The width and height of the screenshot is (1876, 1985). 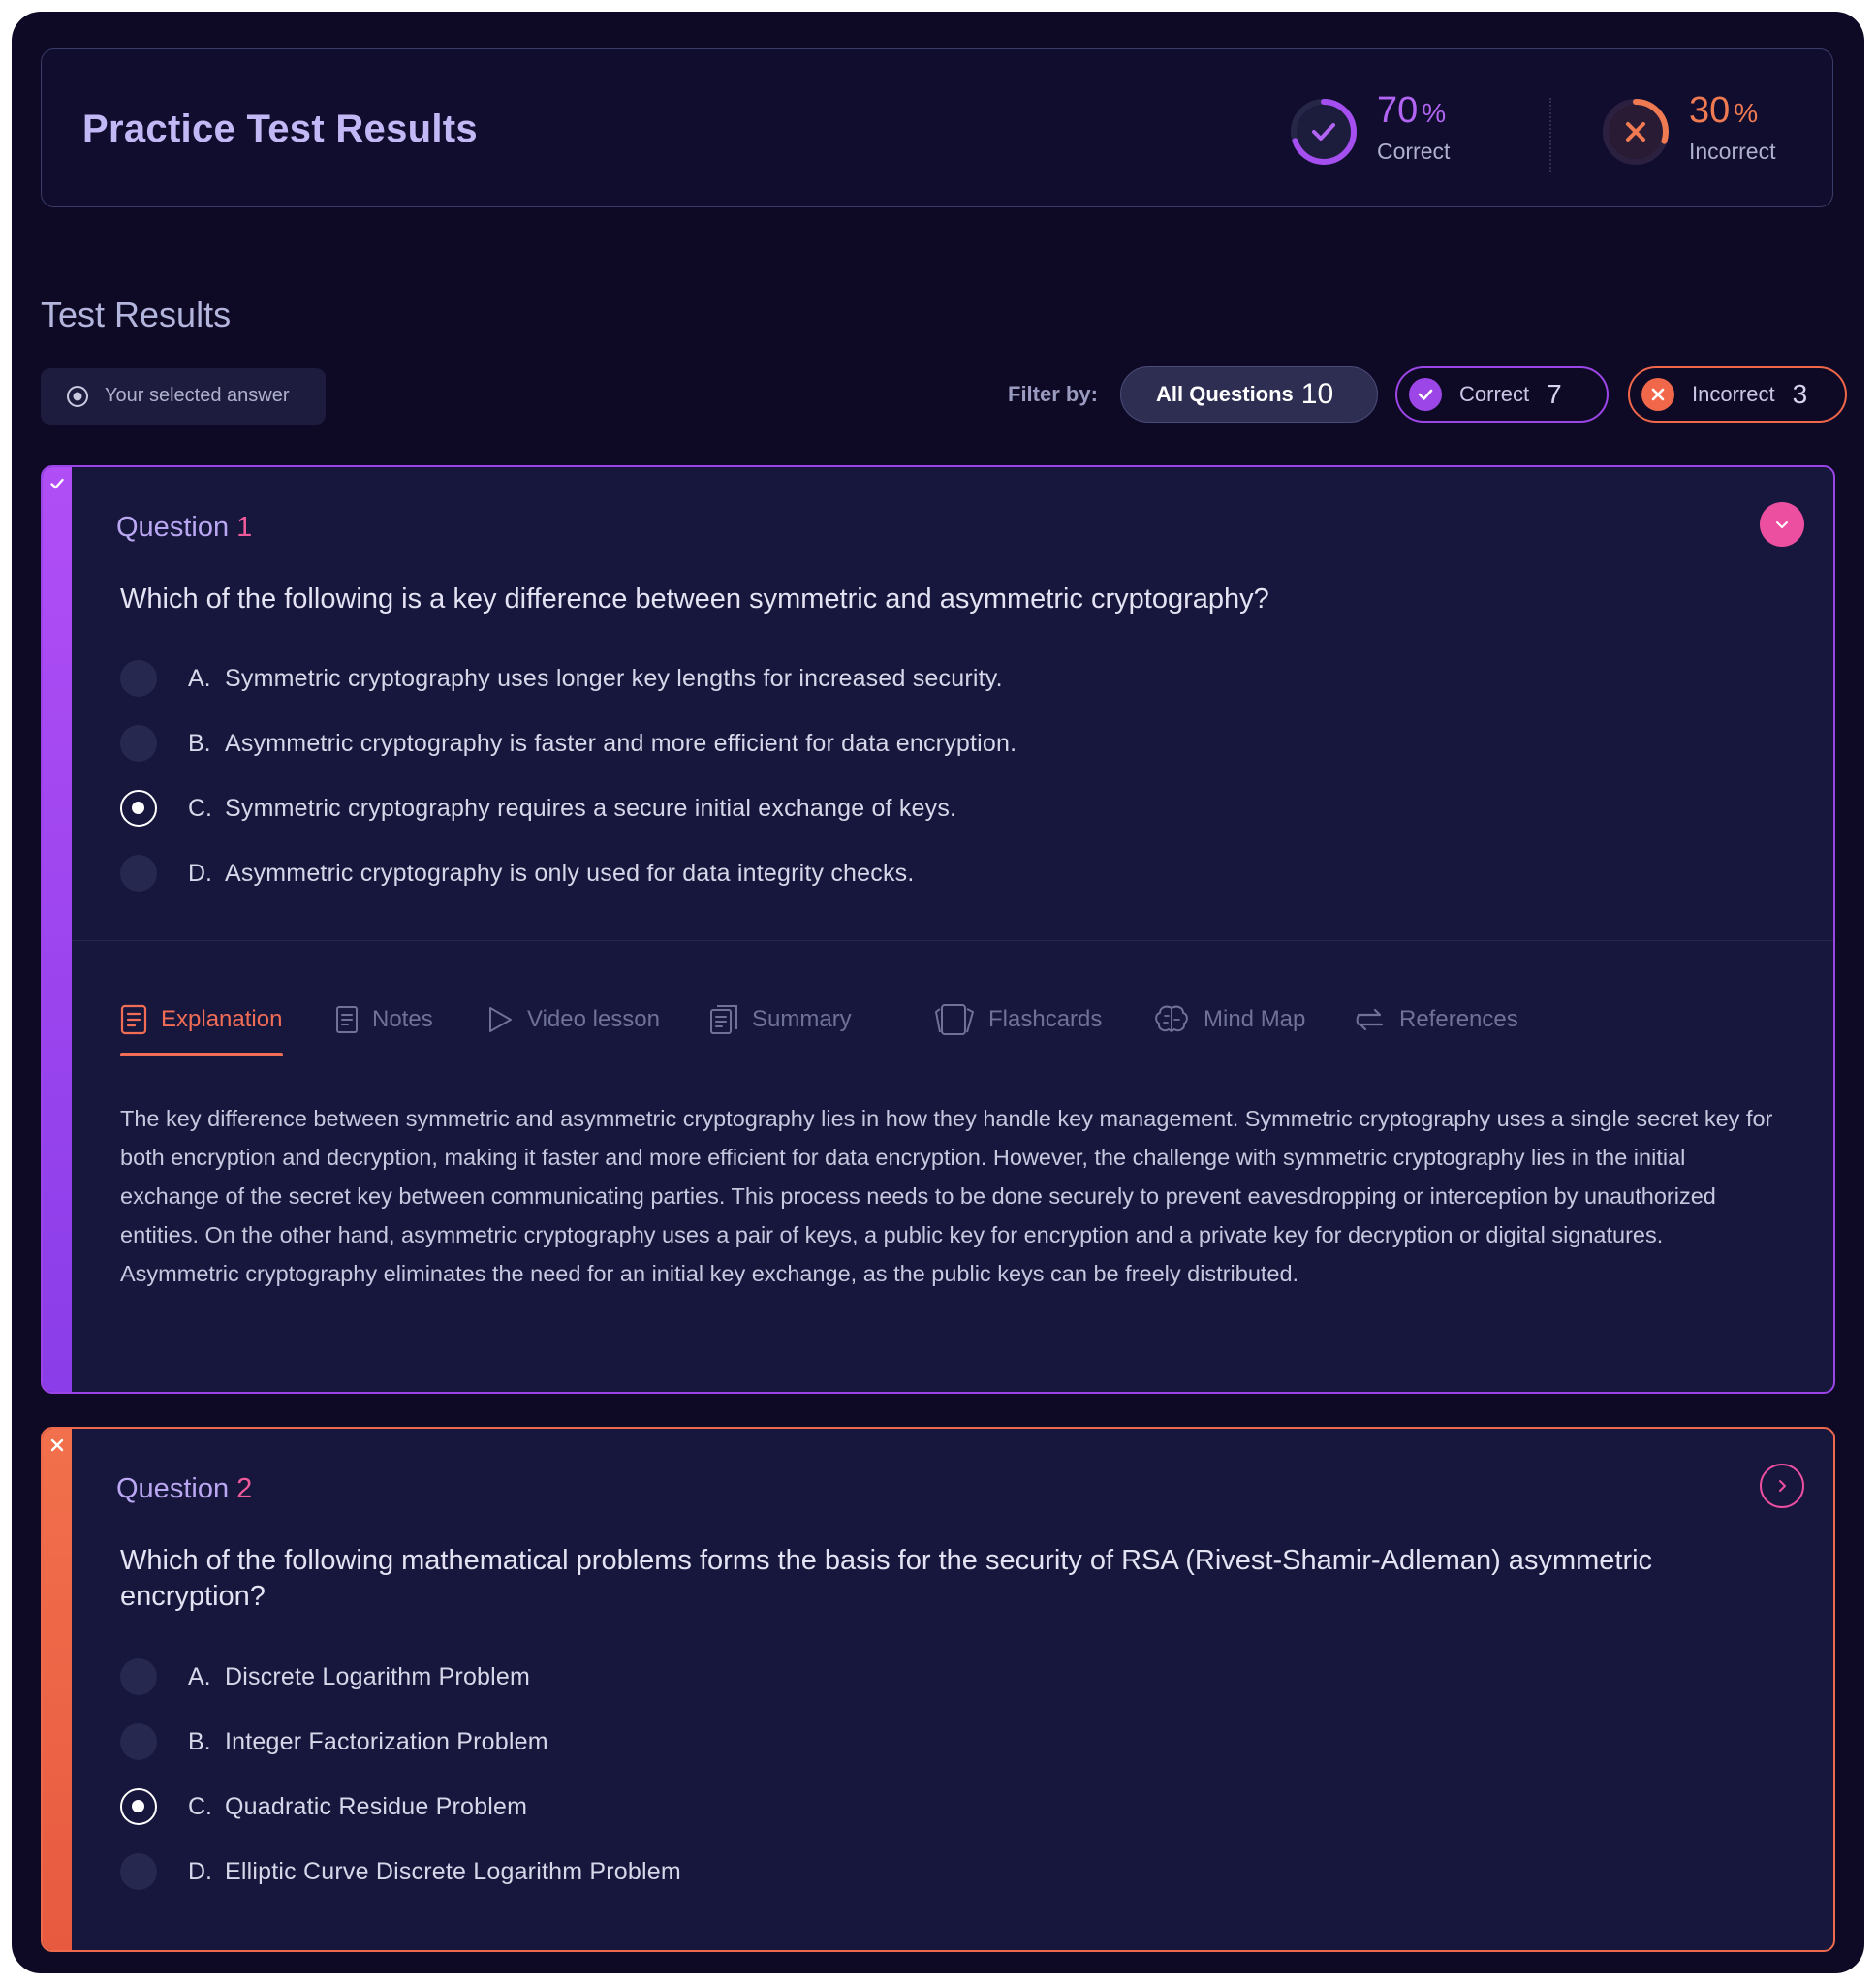 I want to click on incorrect-progress-ring, so click(x=1636, y=132).